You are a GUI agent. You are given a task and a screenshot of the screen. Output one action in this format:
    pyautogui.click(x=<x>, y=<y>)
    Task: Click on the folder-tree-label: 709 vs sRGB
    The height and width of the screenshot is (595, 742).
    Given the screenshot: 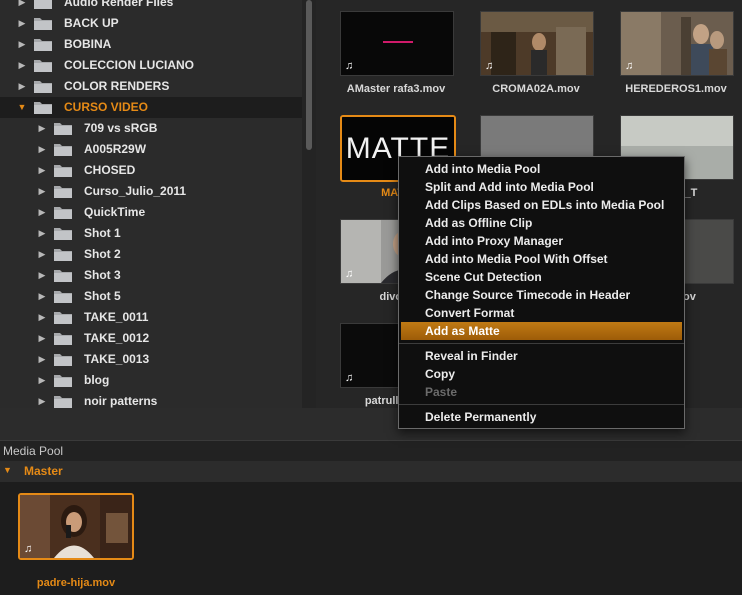 What is the action you would take?
    pyautogui.click(x=121, y=128)
    